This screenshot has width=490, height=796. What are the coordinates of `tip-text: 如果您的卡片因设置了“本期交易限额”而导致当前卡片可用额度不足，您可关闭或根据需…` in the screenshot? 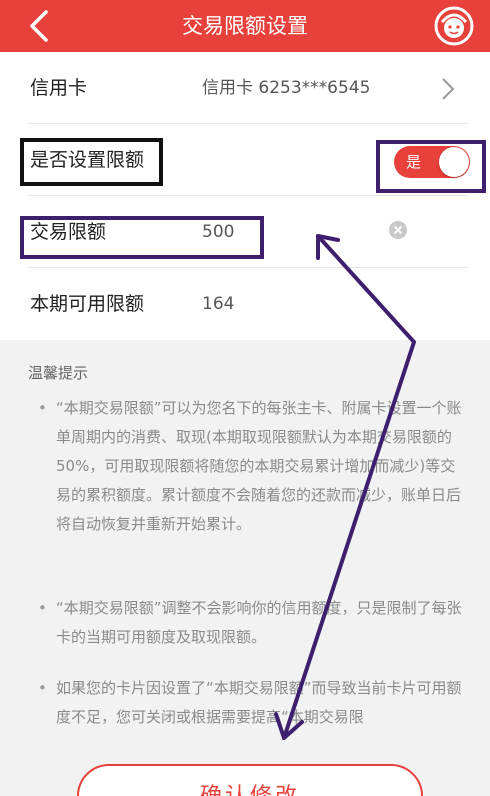 It's located at (259, 702).